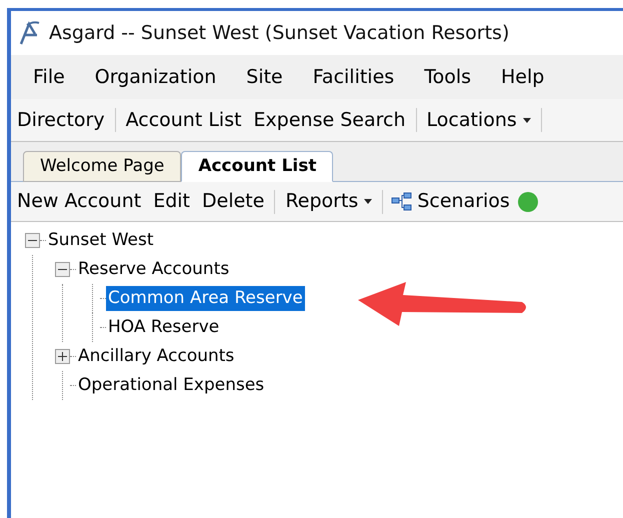 Image resolution: width=623 pixels, height=518 pixels. I want to click on dropdown-button: Locations, so click(478, 120).